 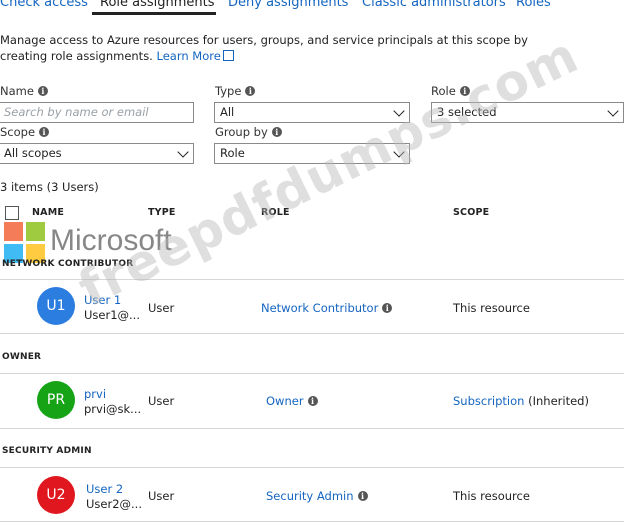 What do you see at coordinates (471, 212) in the screenshot?
I see `column-header-scope: SCOPE` at bounding box center [471, 212].